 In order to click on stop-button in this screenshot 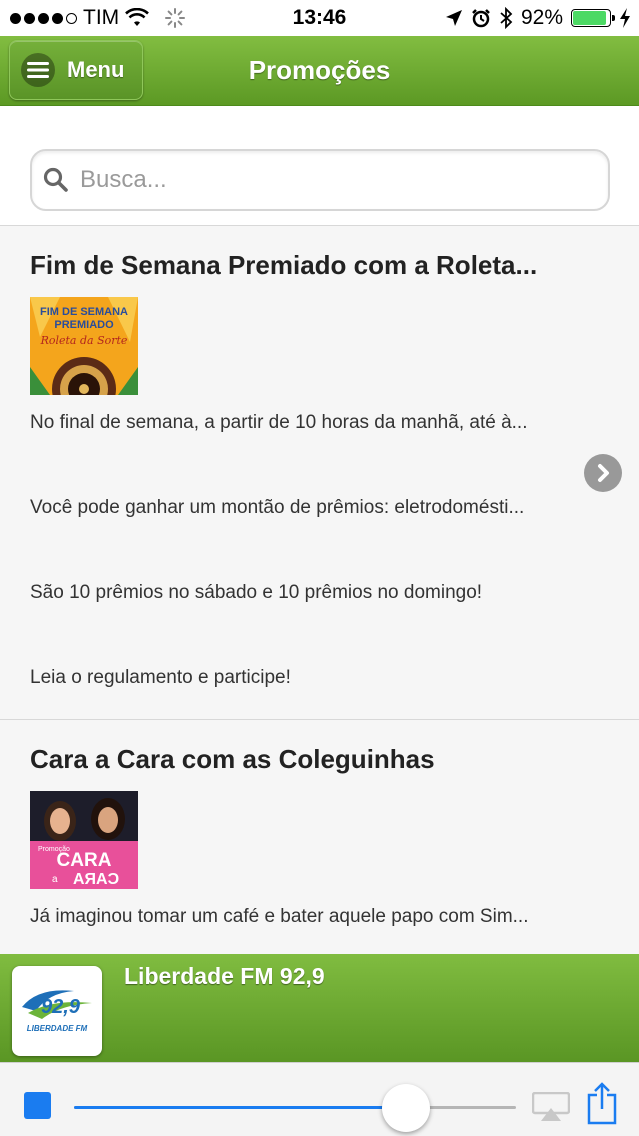, I will do `click(37, 1105)`.